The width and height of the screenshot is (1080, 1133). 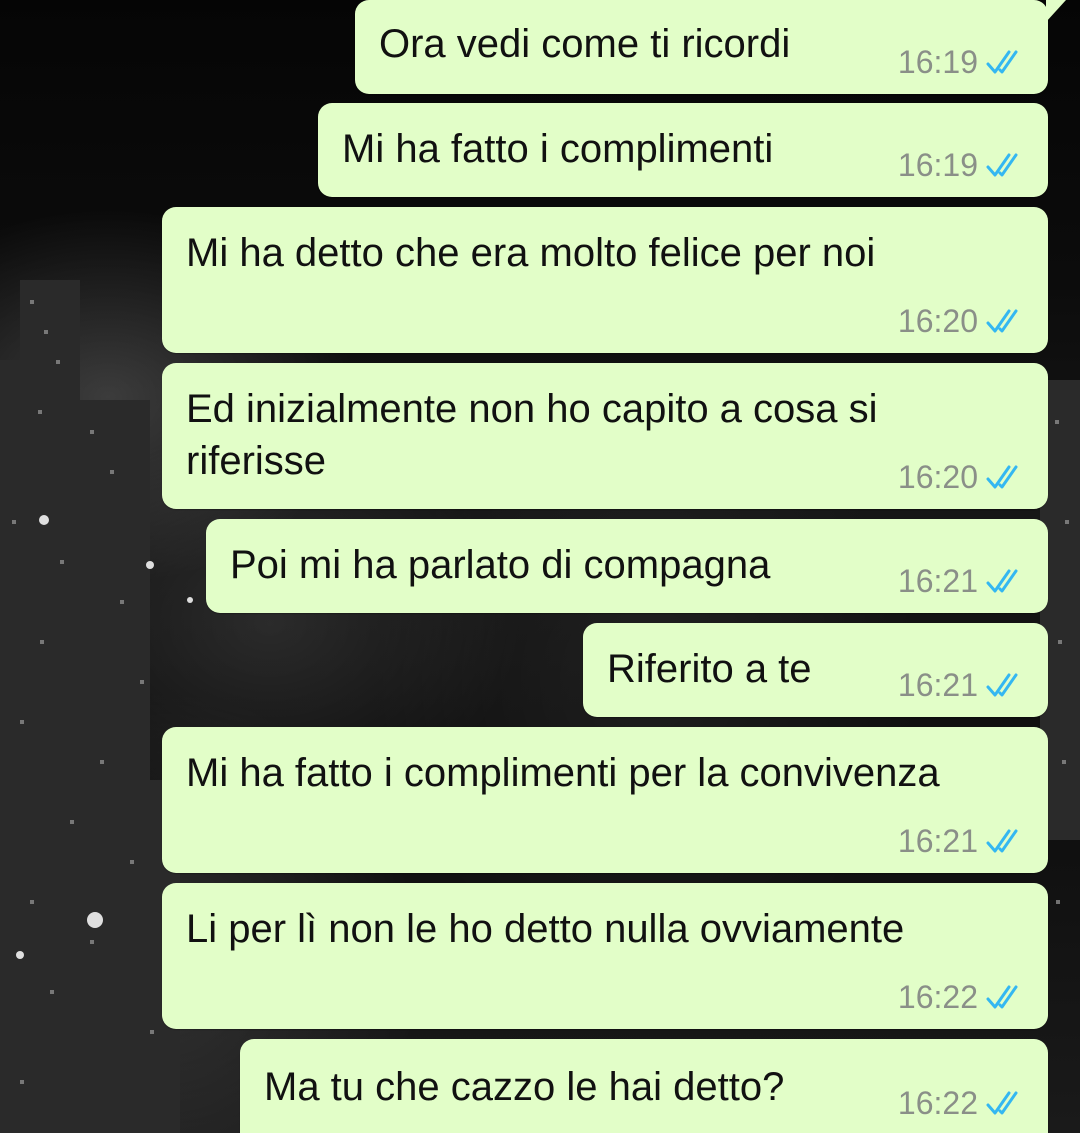 What do you see at coordinates (1056, 11) in the screenshot?
I see `bubble-tail` at bounding box center [1056, 11].